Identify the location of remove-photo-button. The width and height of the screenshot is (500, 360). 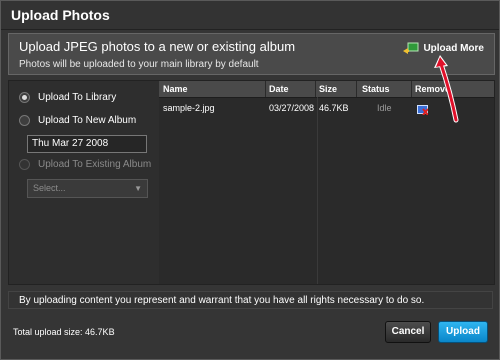
(423, 111).